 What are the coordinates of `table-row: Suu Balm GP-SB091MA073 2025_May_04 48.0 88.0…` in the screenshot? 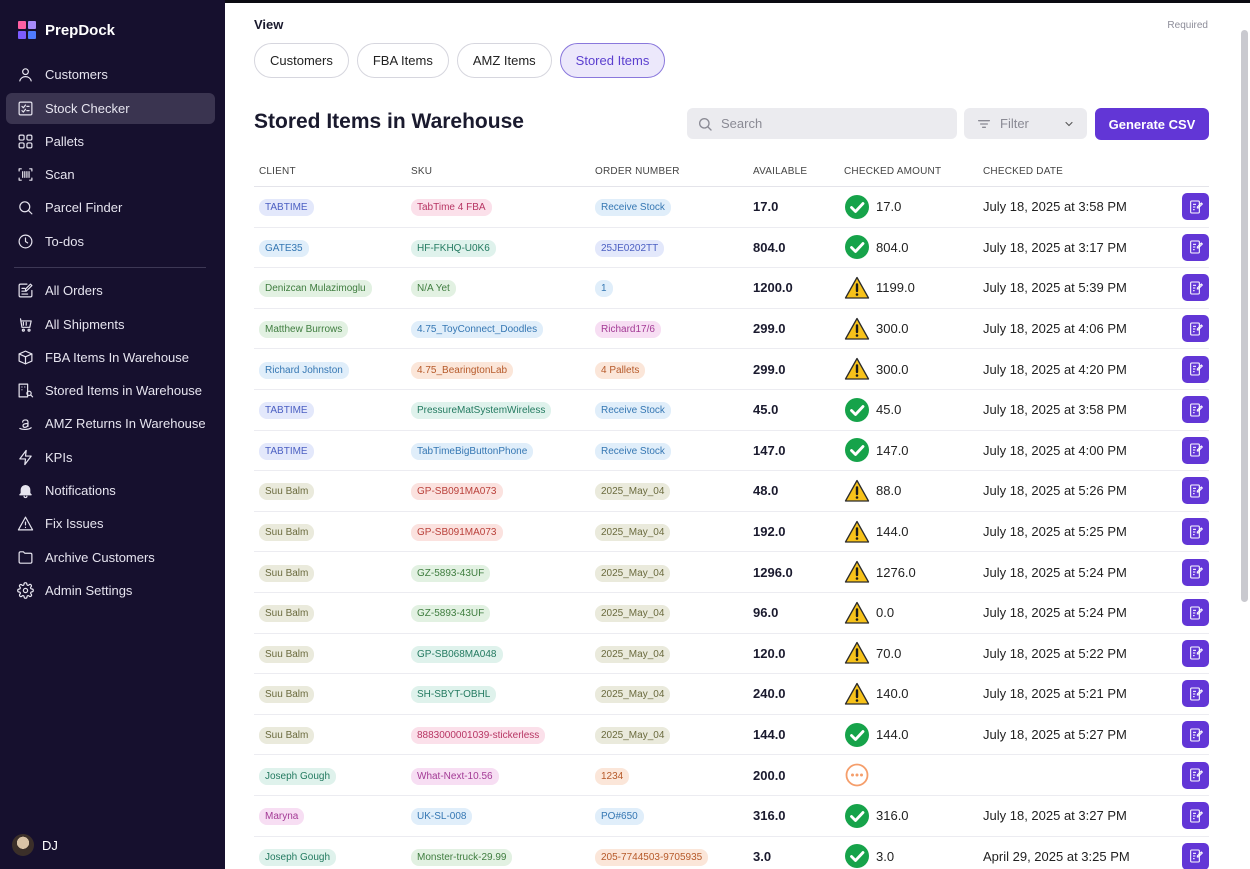 It's located at (731, 491).